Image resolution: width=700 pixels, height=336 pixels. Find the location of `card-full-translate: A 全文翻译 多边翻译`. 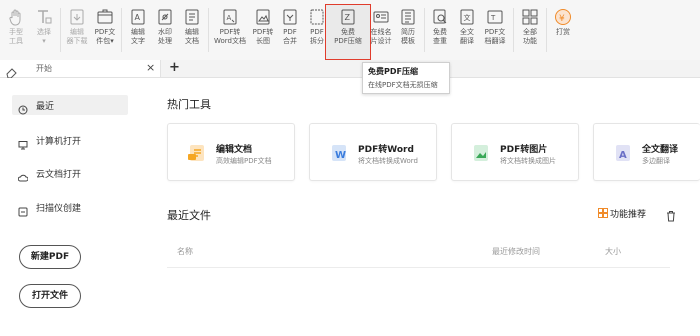

card-full-translate: A 全文翻译 多边翻译 is located at coordinates (646, 152).